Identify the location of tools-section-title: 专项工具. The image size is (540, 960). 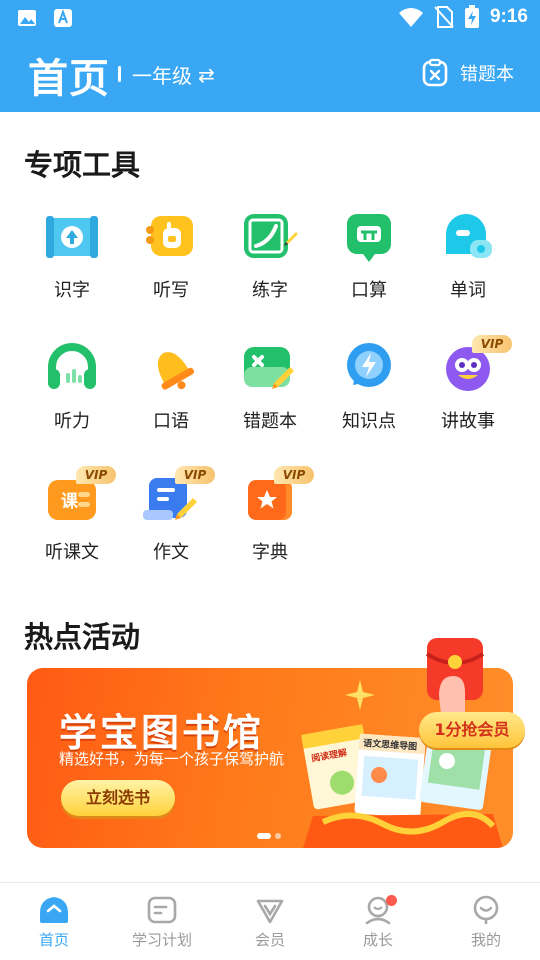
(82, 165).